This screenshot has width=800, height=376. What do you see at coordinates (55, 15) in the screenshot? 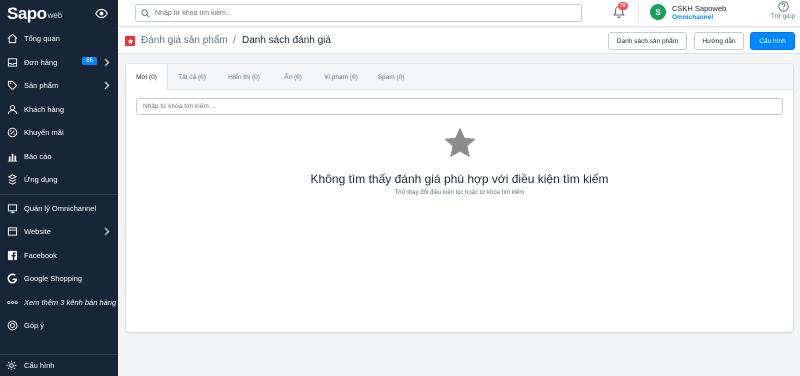
I see `brand-sub: web` at bounding box center [55, 15].